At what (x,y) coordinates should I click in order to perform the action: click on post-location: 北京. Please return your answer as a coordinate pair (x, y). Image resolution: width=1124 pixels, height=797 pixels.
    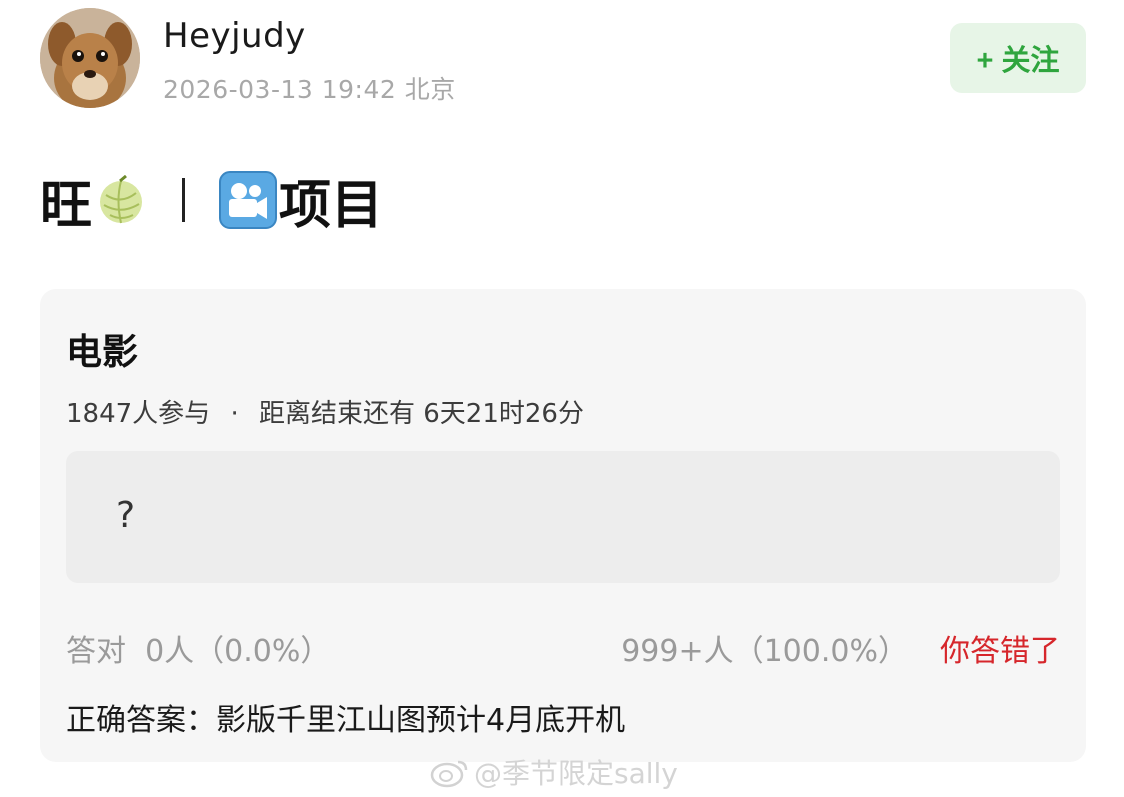
    Looking at the image, I should click on (430, 89).